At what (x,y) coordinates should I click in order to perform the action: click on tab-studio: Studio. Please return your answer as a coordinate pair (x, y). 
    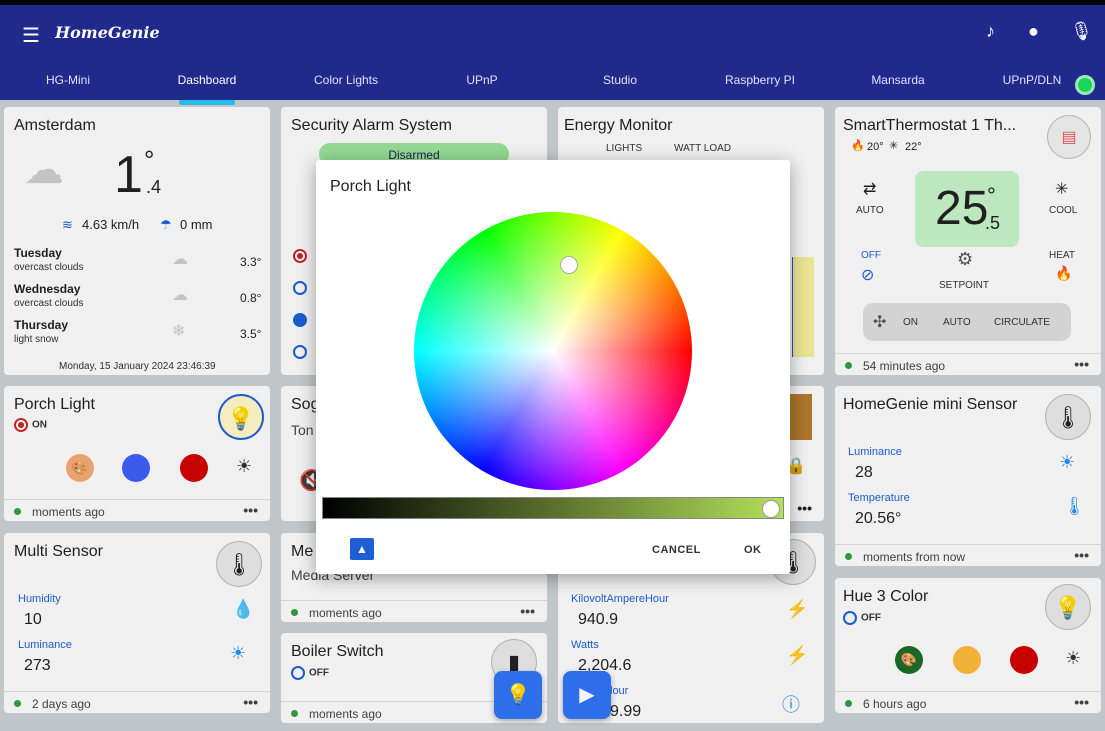
    Looking at the image, I should click on (620, 80).